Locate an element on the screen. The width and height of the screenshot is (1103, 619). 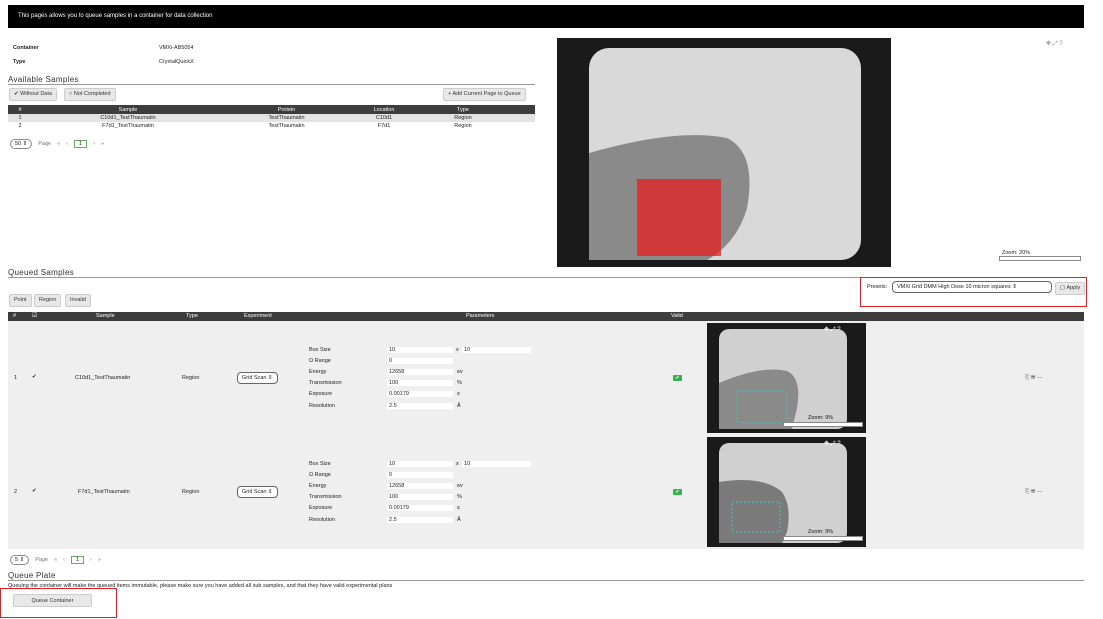
cell: C10d1 is located at coordinates (384, 118).